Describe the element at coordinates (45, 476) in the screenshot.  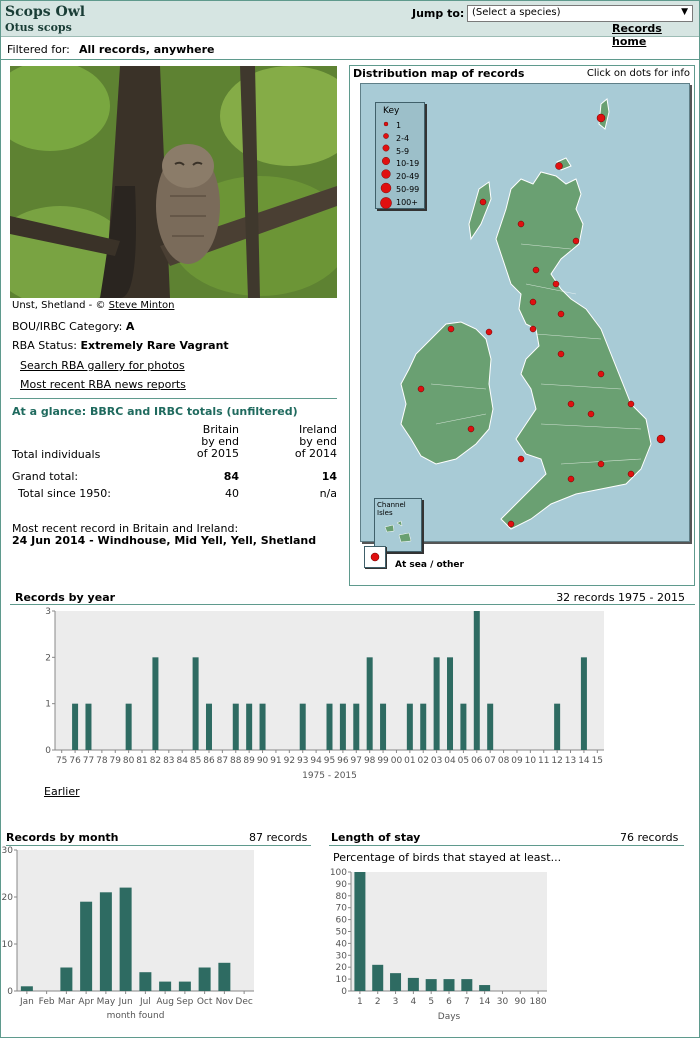
I see `grand-total-label: Grand total:` at that location.